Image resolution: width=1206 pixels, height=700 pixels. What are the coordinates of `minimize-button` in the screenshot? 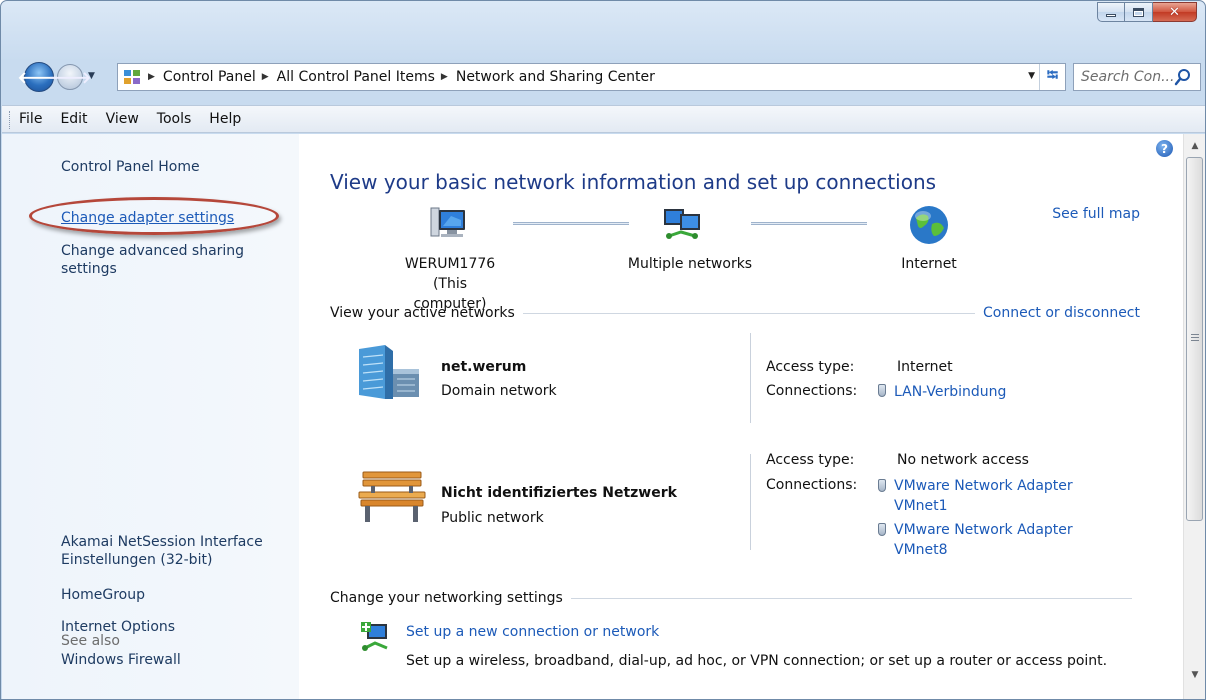 It's located at (1111, 12).